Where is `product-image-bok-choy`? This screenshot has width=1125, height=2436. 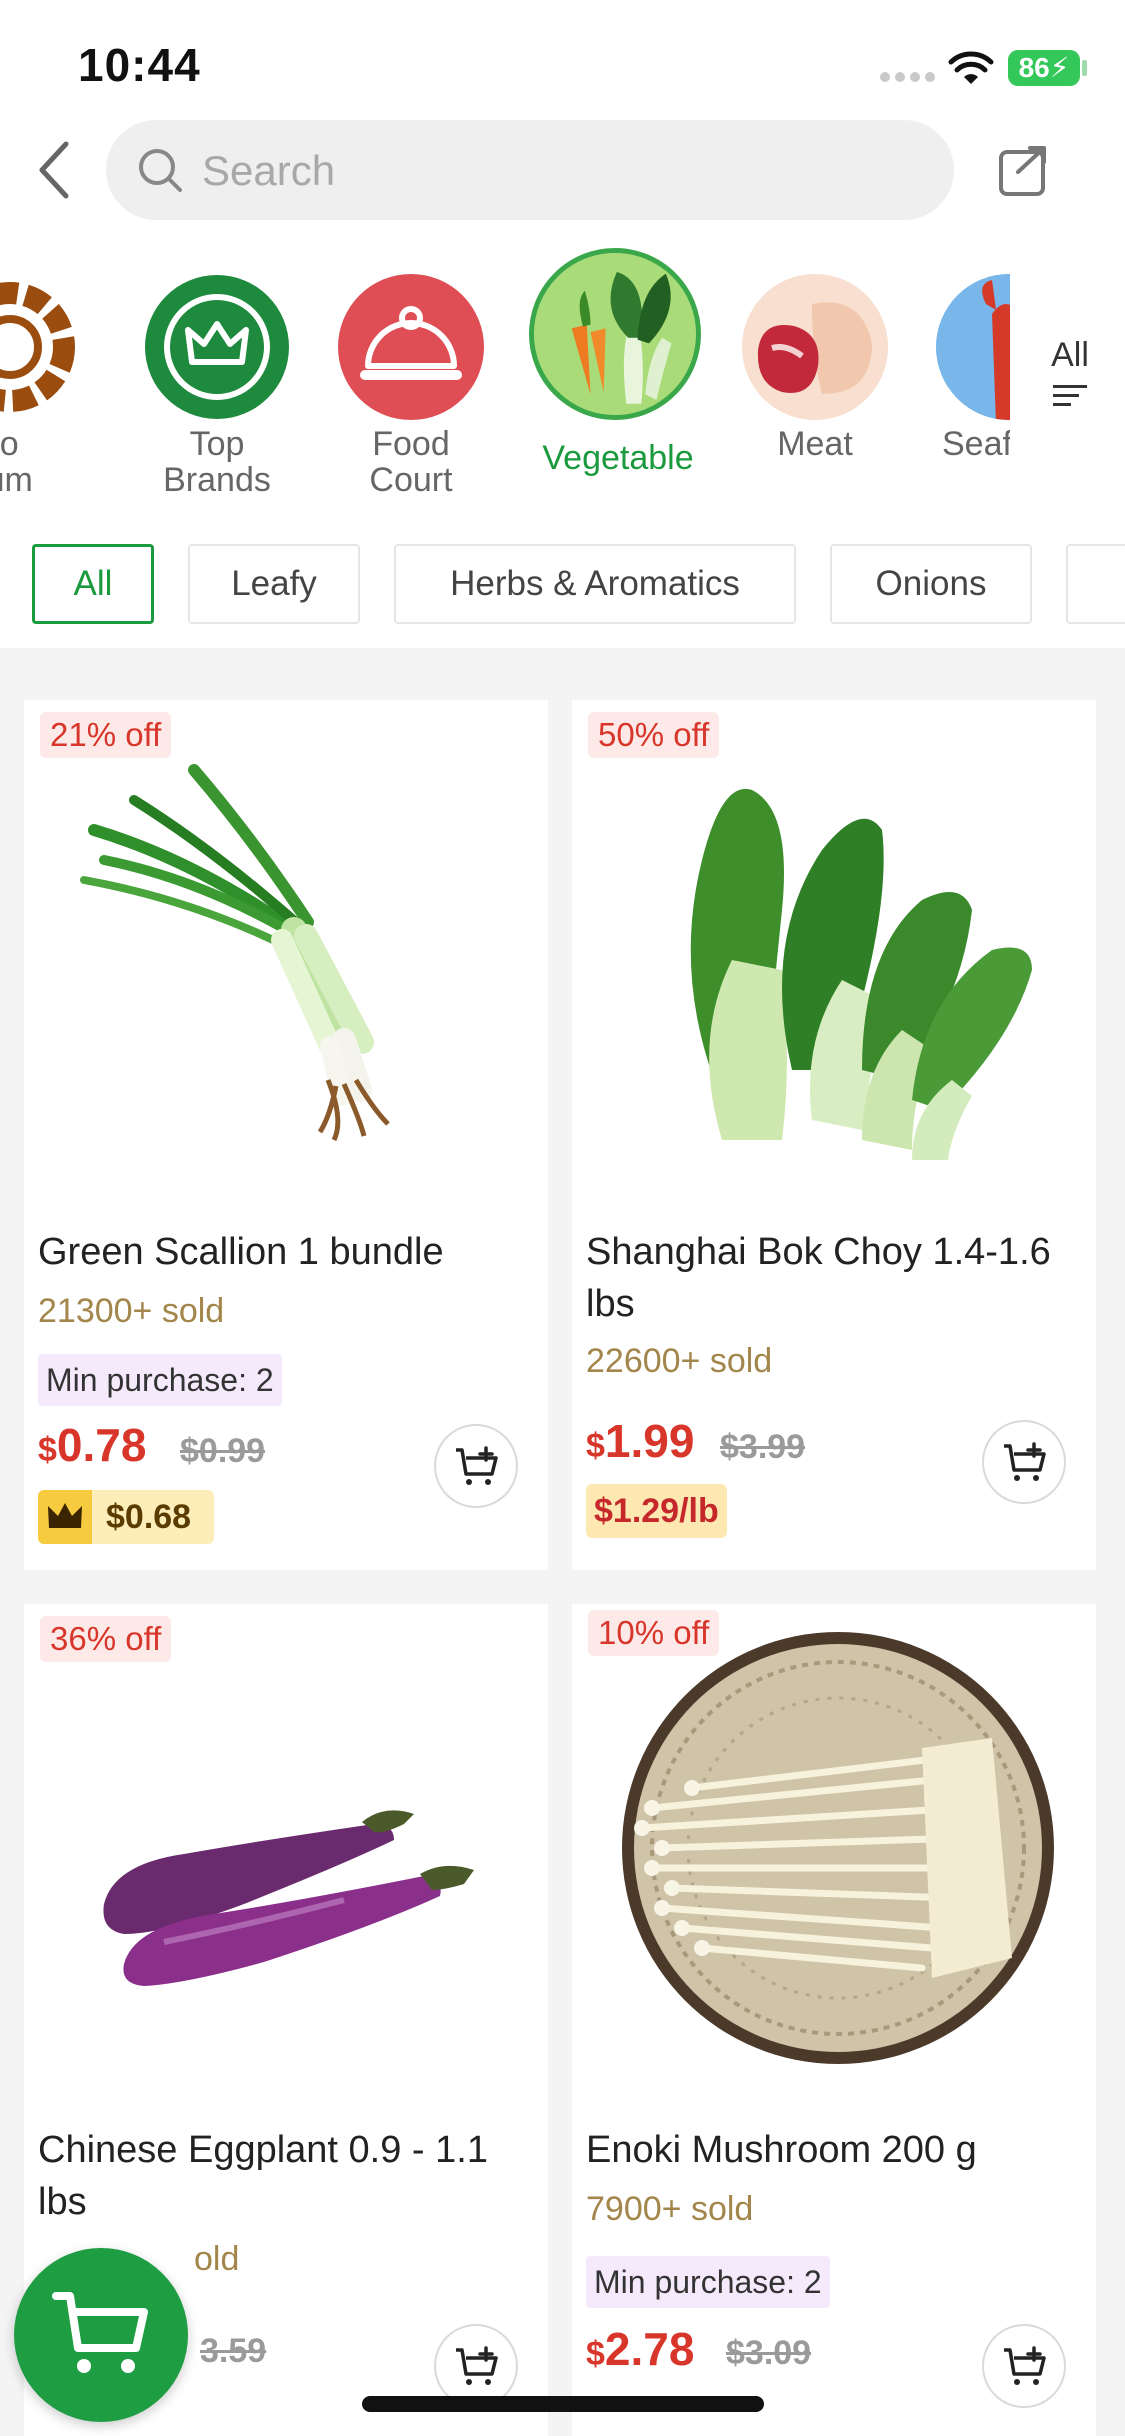
product-image-bok-choy is located at coordinates (861, 974).